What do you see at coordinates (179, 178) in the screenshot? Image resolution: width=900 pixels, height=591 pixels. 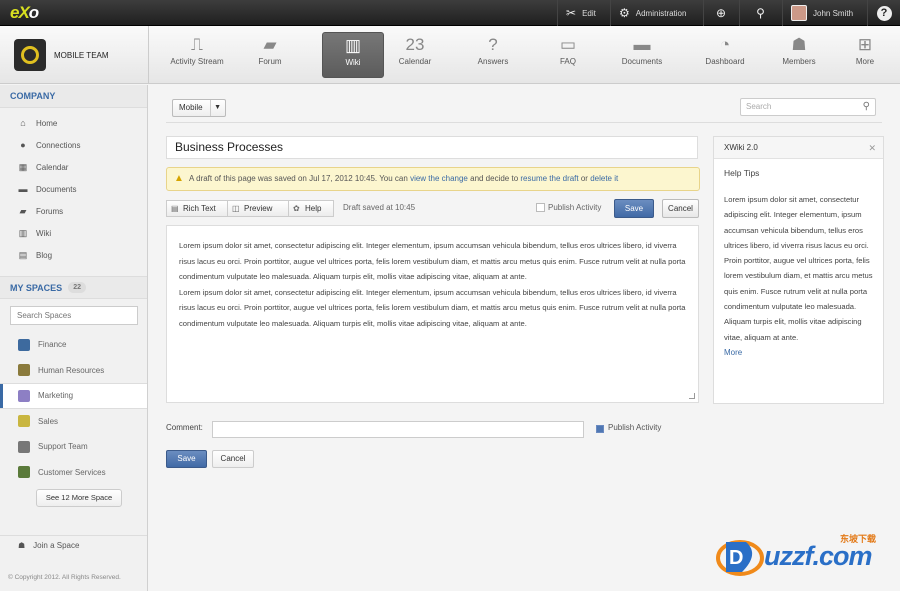 I see `warning-icon: ▲` at bounding box center [179, 178].